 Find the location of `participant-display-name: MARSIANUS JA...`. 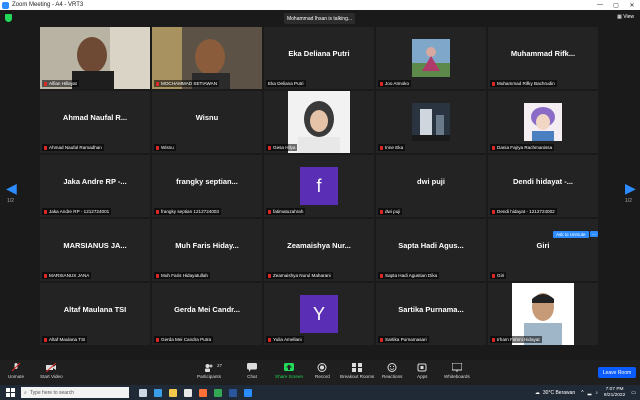

participant-display-name: MARSIANUS JA... is located at coordinates (95, 245).